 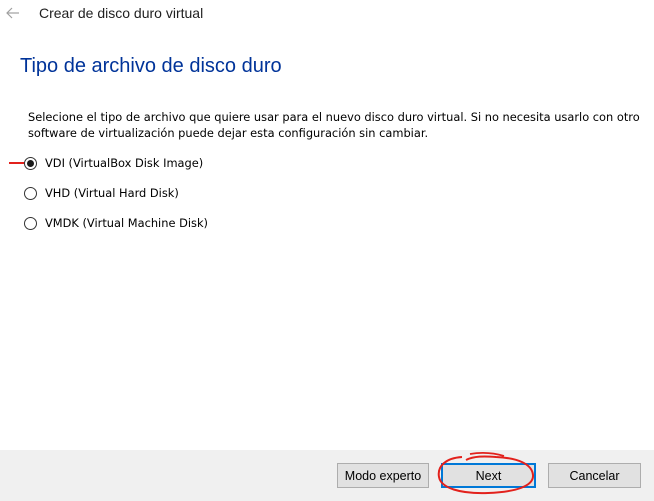 I want to click on wizard-titlebar: Crear de disco duro virtual, so click(x=327, y=15).